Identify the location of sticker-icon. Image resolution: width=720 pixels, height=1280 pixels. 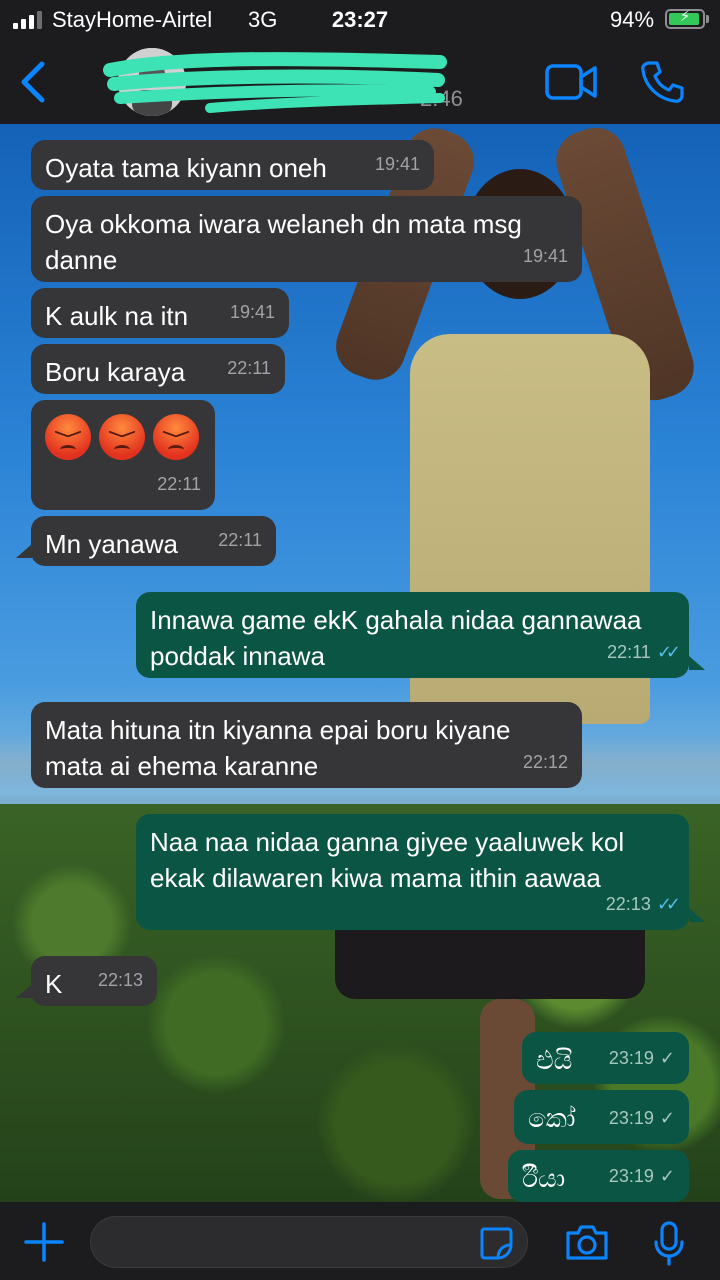
(496, 1243).